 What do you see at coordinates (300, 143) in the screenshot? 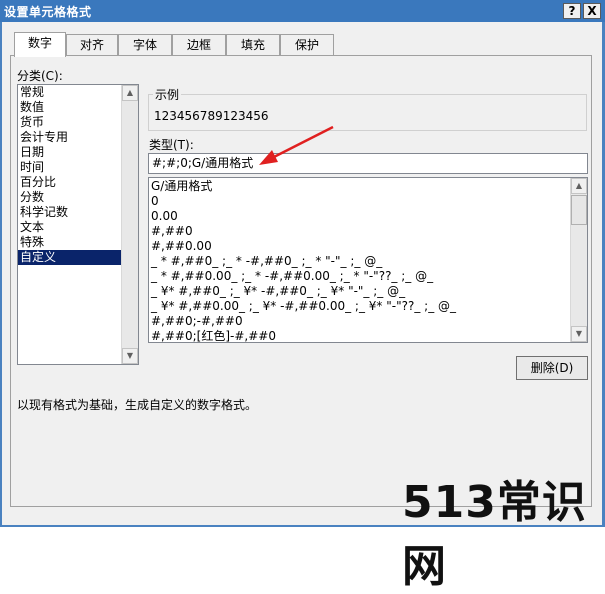
I see `arrow-shaft` at bounding box center [300, 143].